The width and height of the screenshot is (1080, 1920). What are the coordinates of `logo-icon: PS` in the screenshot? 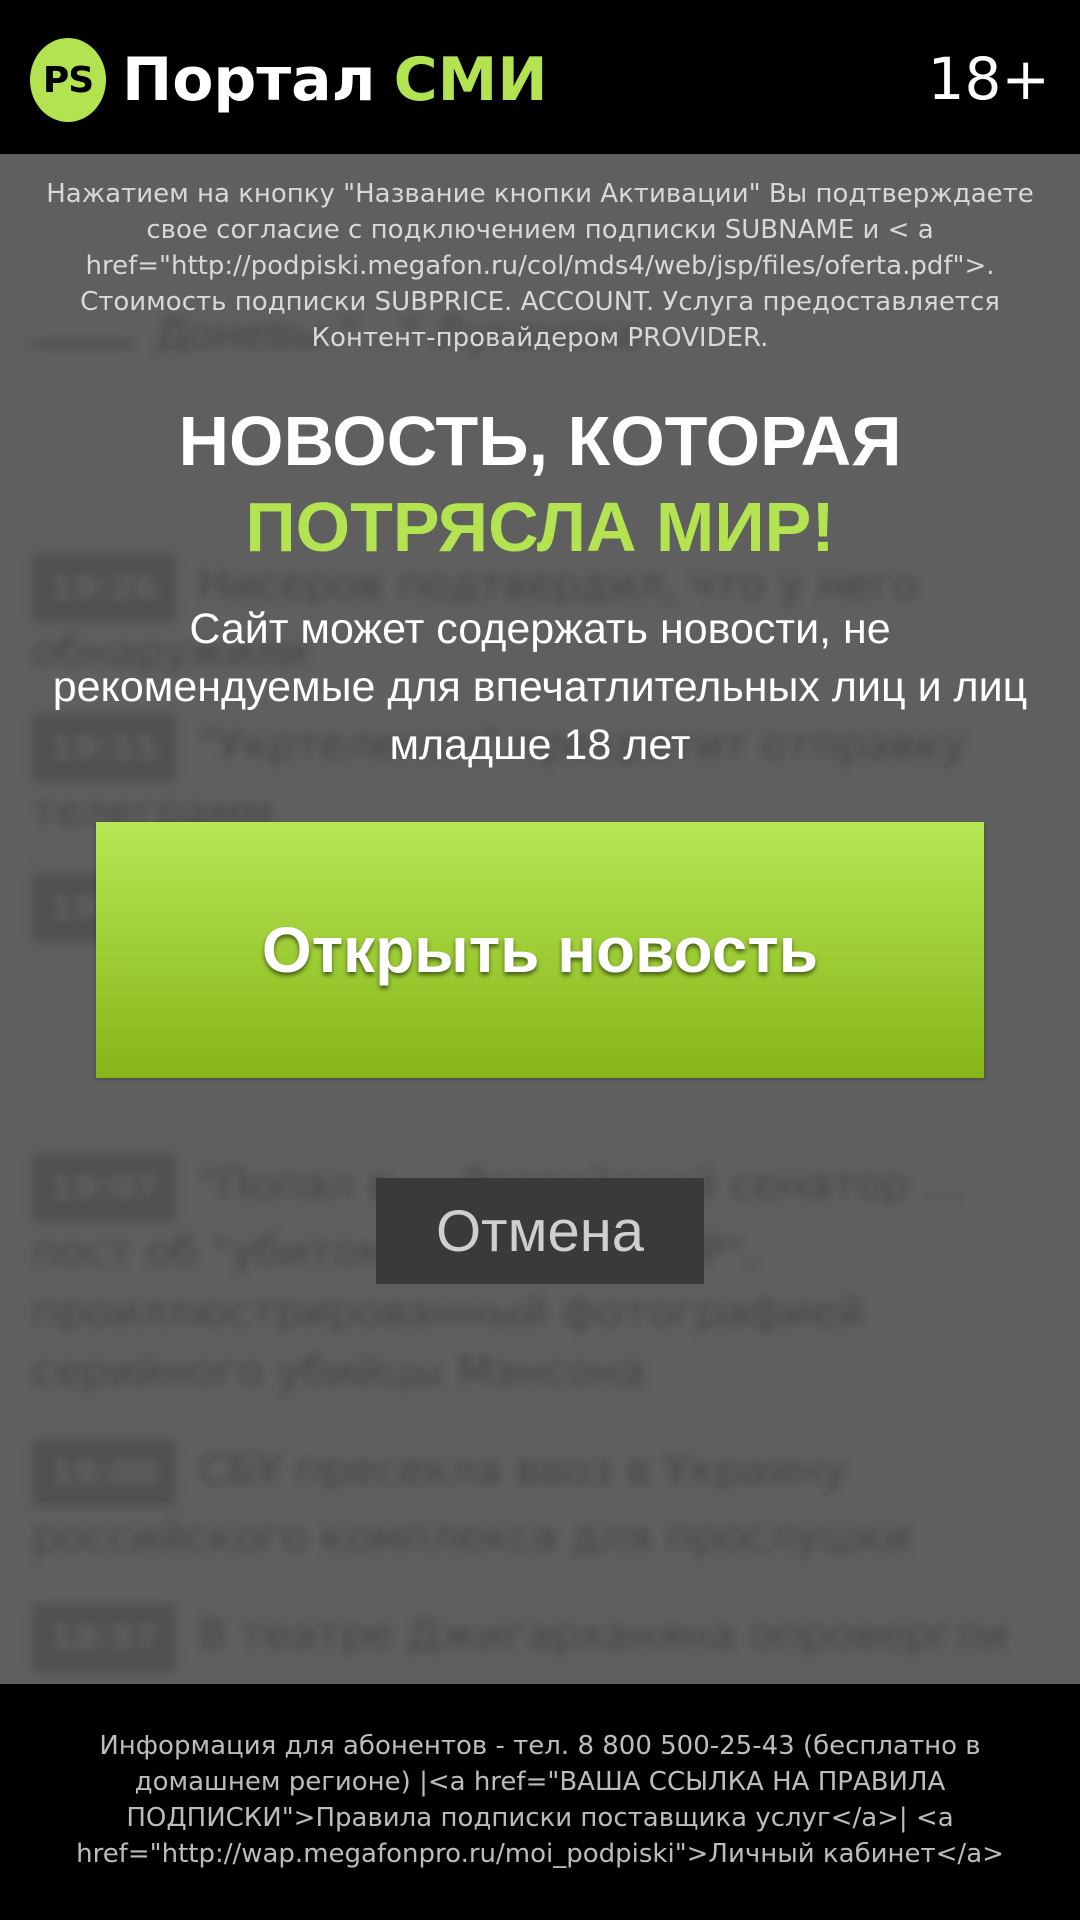 It's located at (68, 80).